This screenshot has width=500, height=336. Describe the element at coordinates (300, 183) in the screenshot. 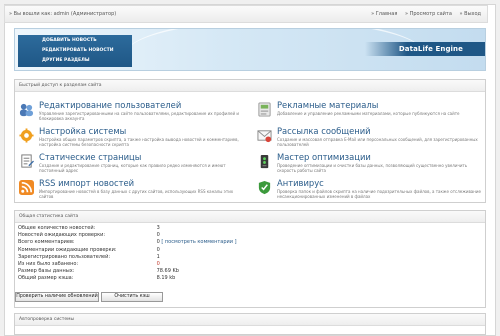

I see `tile-title: Антивирус` at that location.